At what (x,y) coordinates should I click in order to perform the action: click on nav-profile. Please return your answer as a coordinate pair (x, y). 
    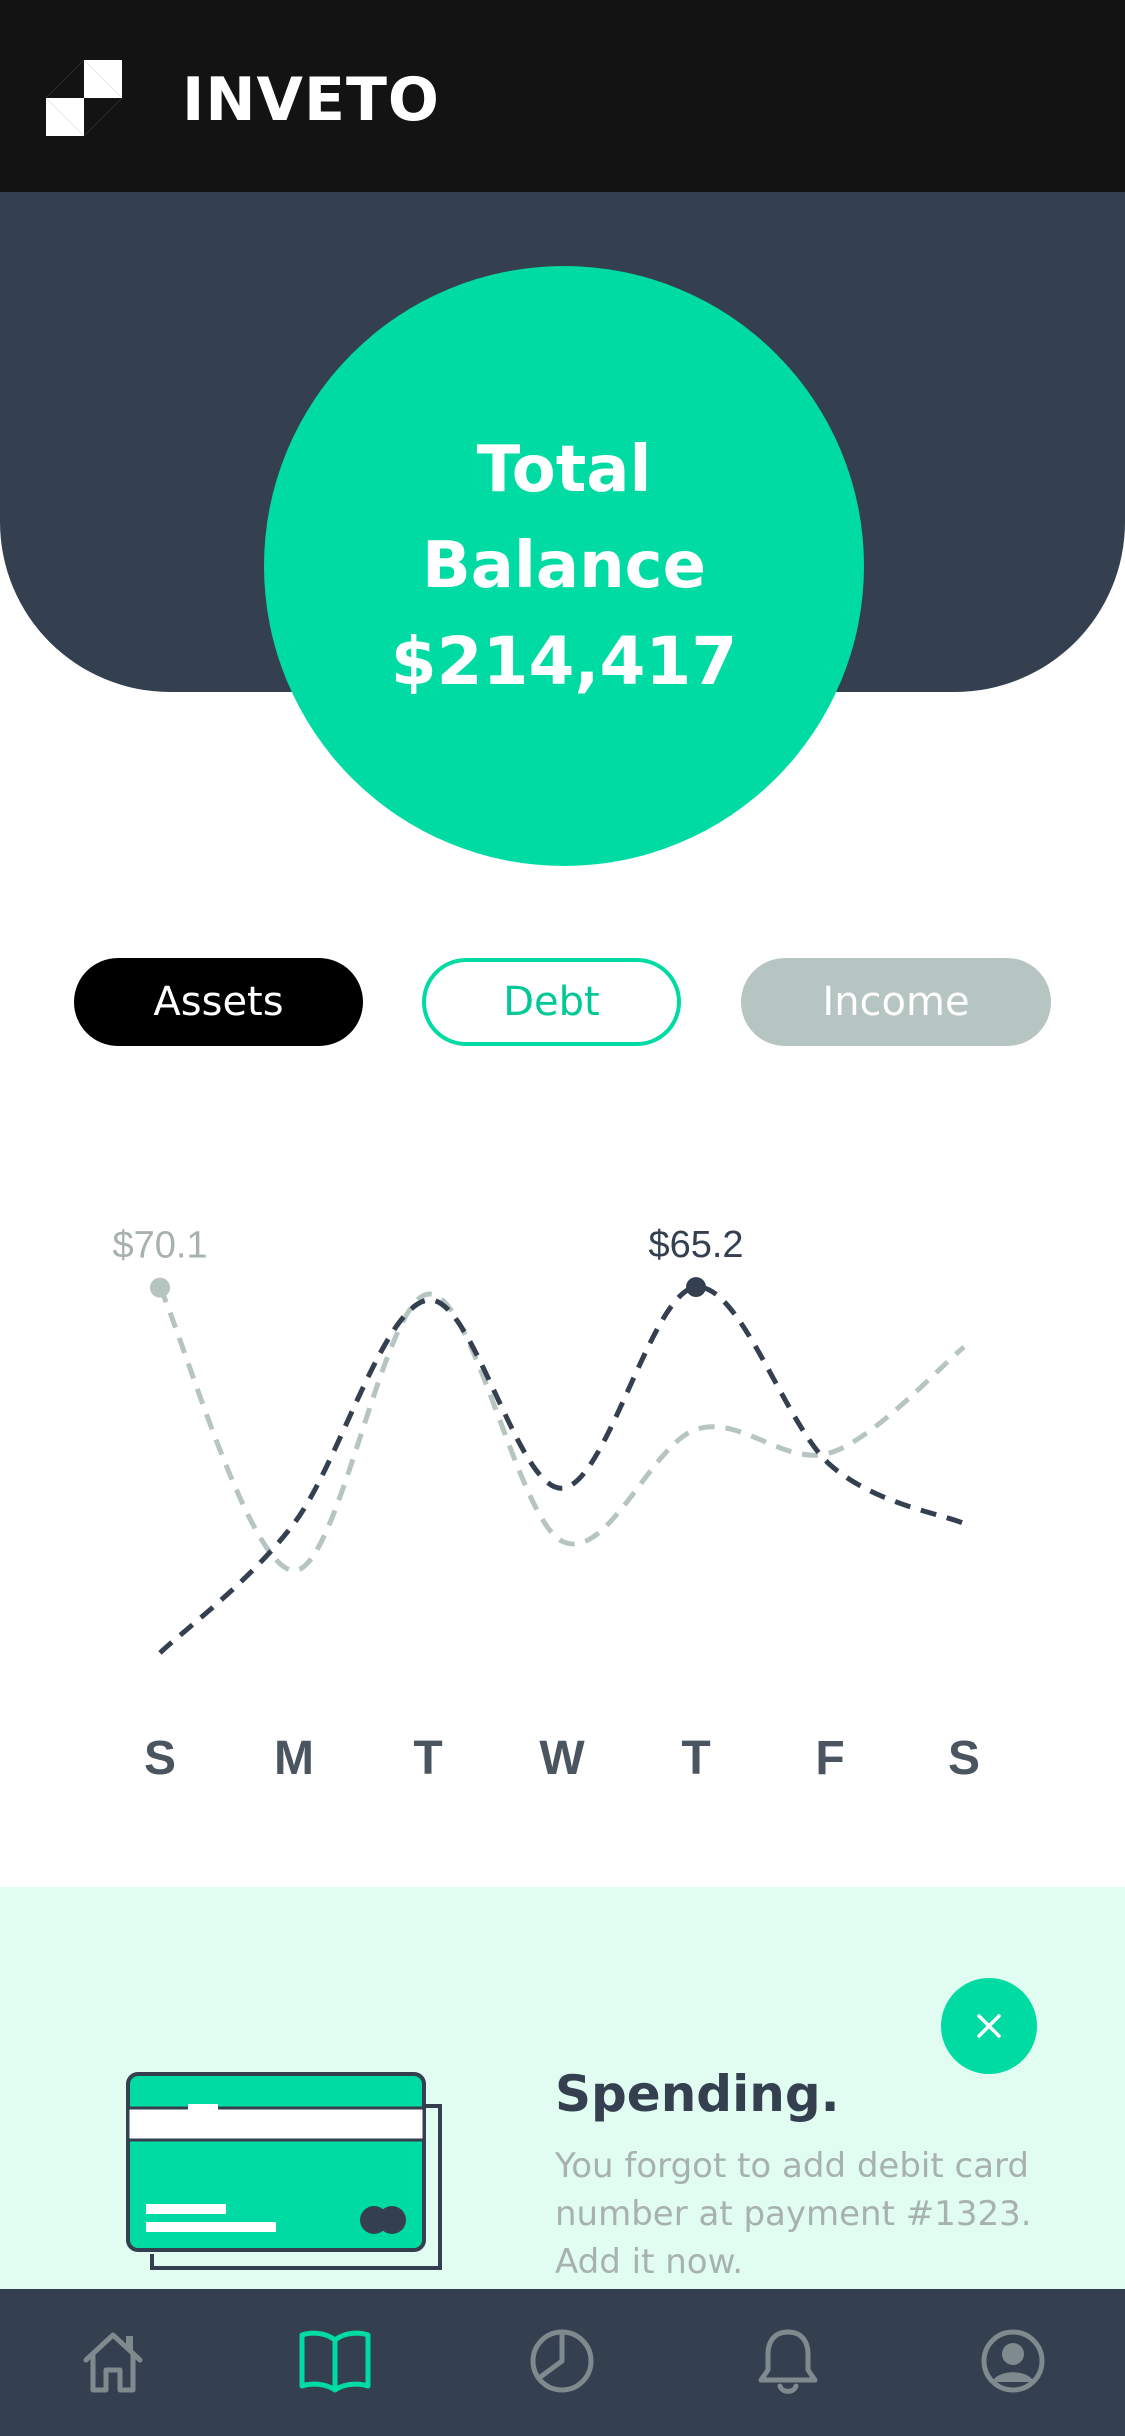
    Looking at the image, I should click on (1013, 2361).